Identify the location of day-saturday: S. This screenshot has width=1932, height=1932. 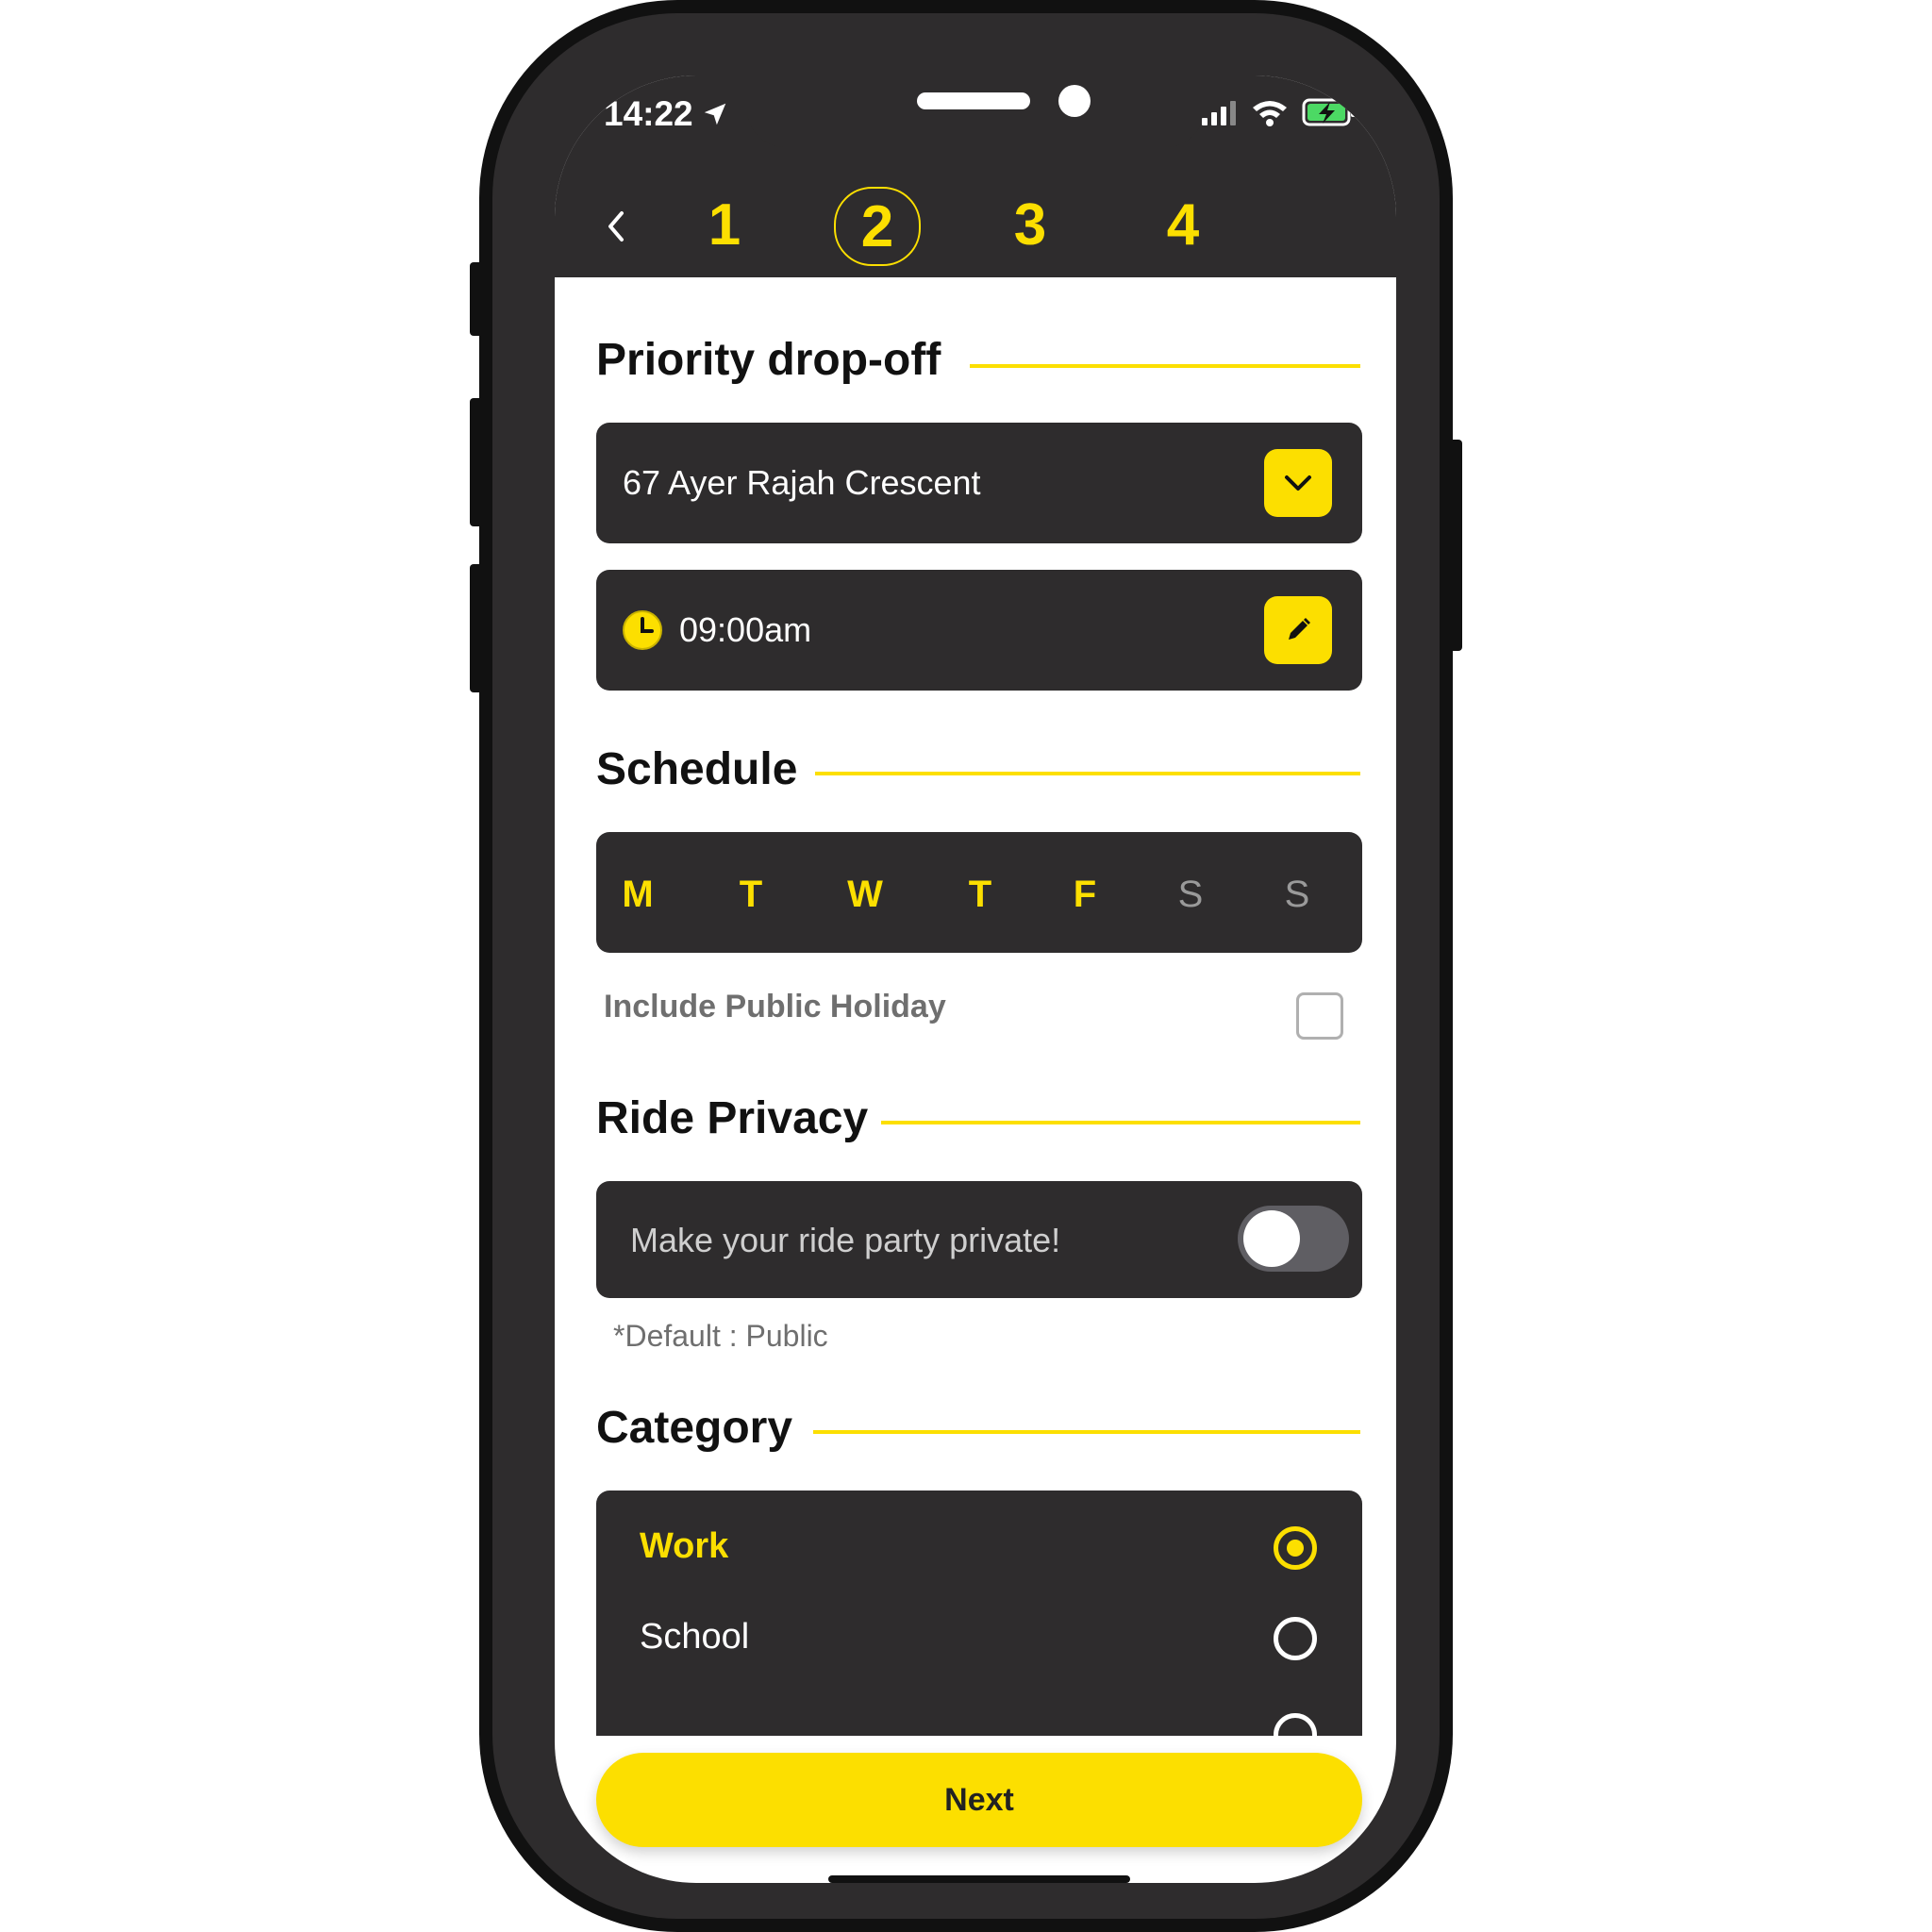
(1190, 895).